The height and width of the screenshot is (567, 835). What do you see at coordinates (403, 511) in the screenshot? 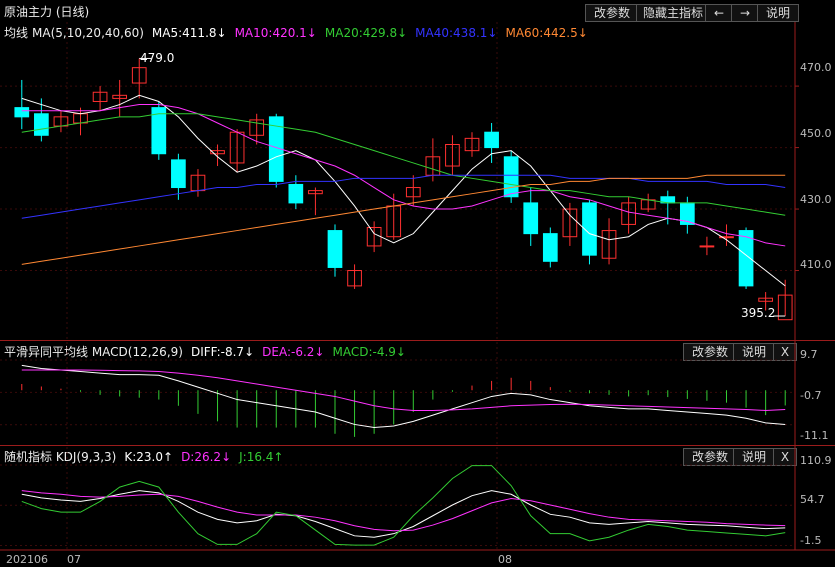
I see `d-line` at bounding box center [403, 511].